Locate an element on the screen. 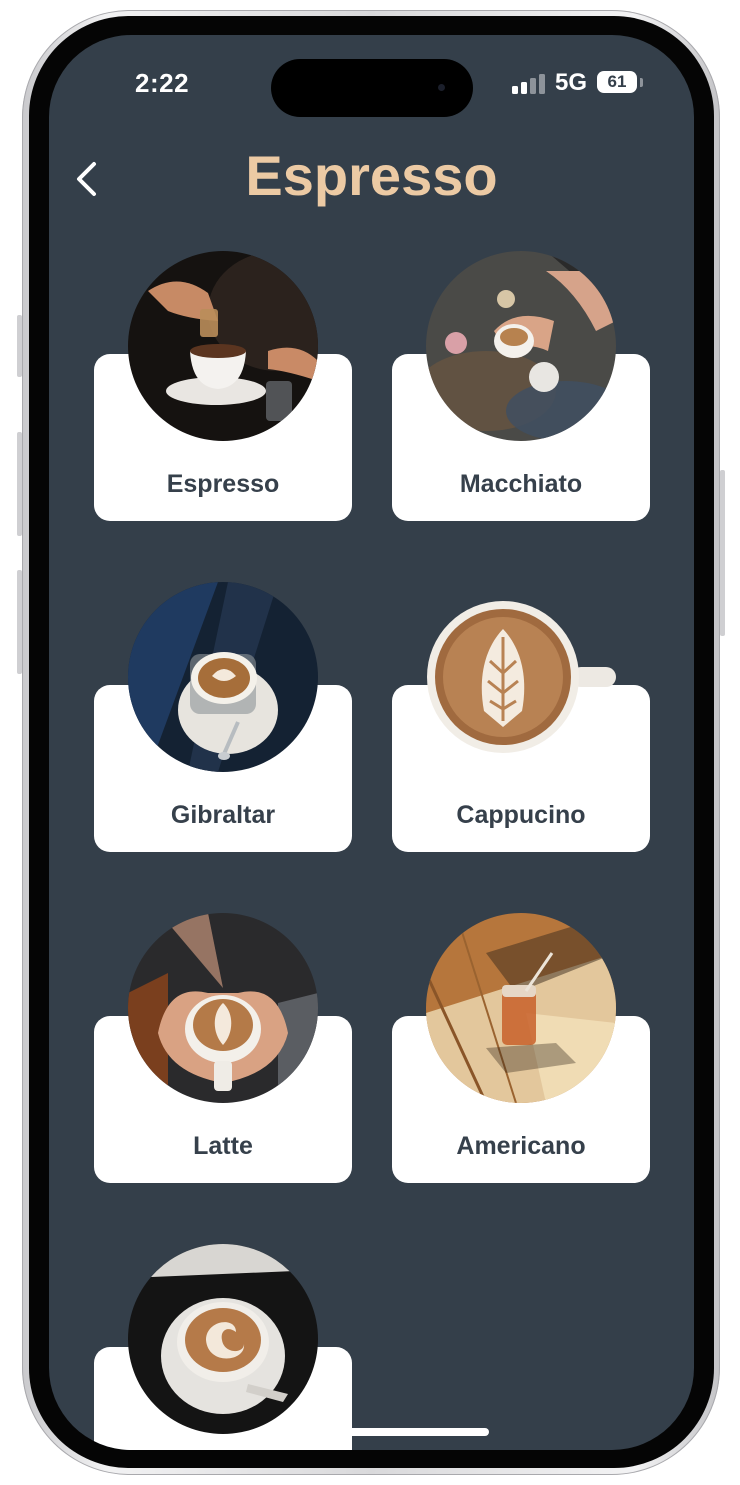 The width and height of the screenshot is (740, 1485). cappucino-photo is located at coordinates (521, 677).